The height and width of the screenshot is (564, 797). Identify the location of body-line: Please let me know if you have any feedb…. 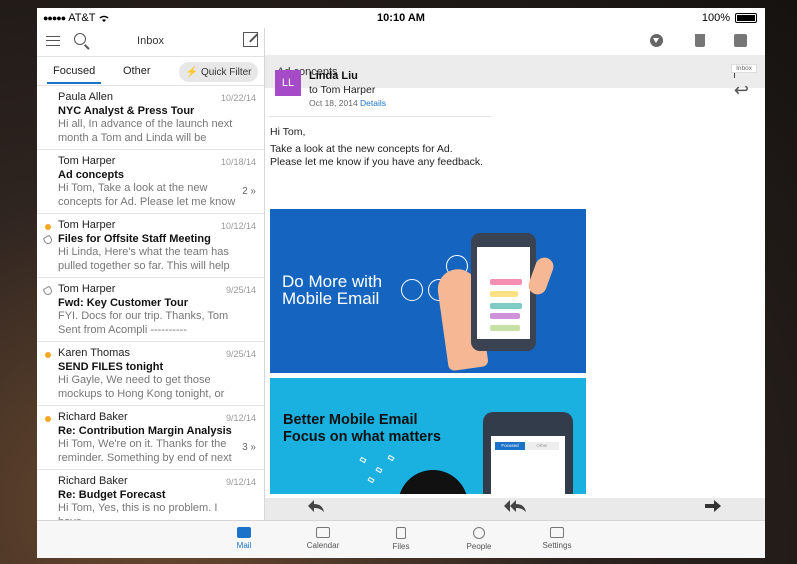
(377, 162).